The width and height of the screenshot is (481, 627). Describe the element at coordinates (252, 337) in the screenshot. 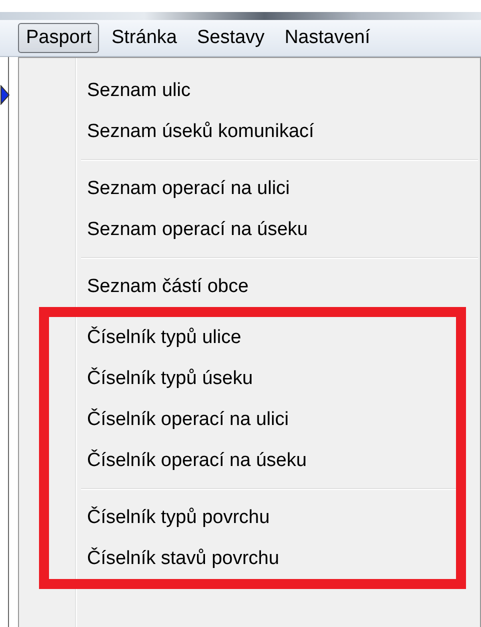

I see `menu-item: Číselník typů ulice` at that location.